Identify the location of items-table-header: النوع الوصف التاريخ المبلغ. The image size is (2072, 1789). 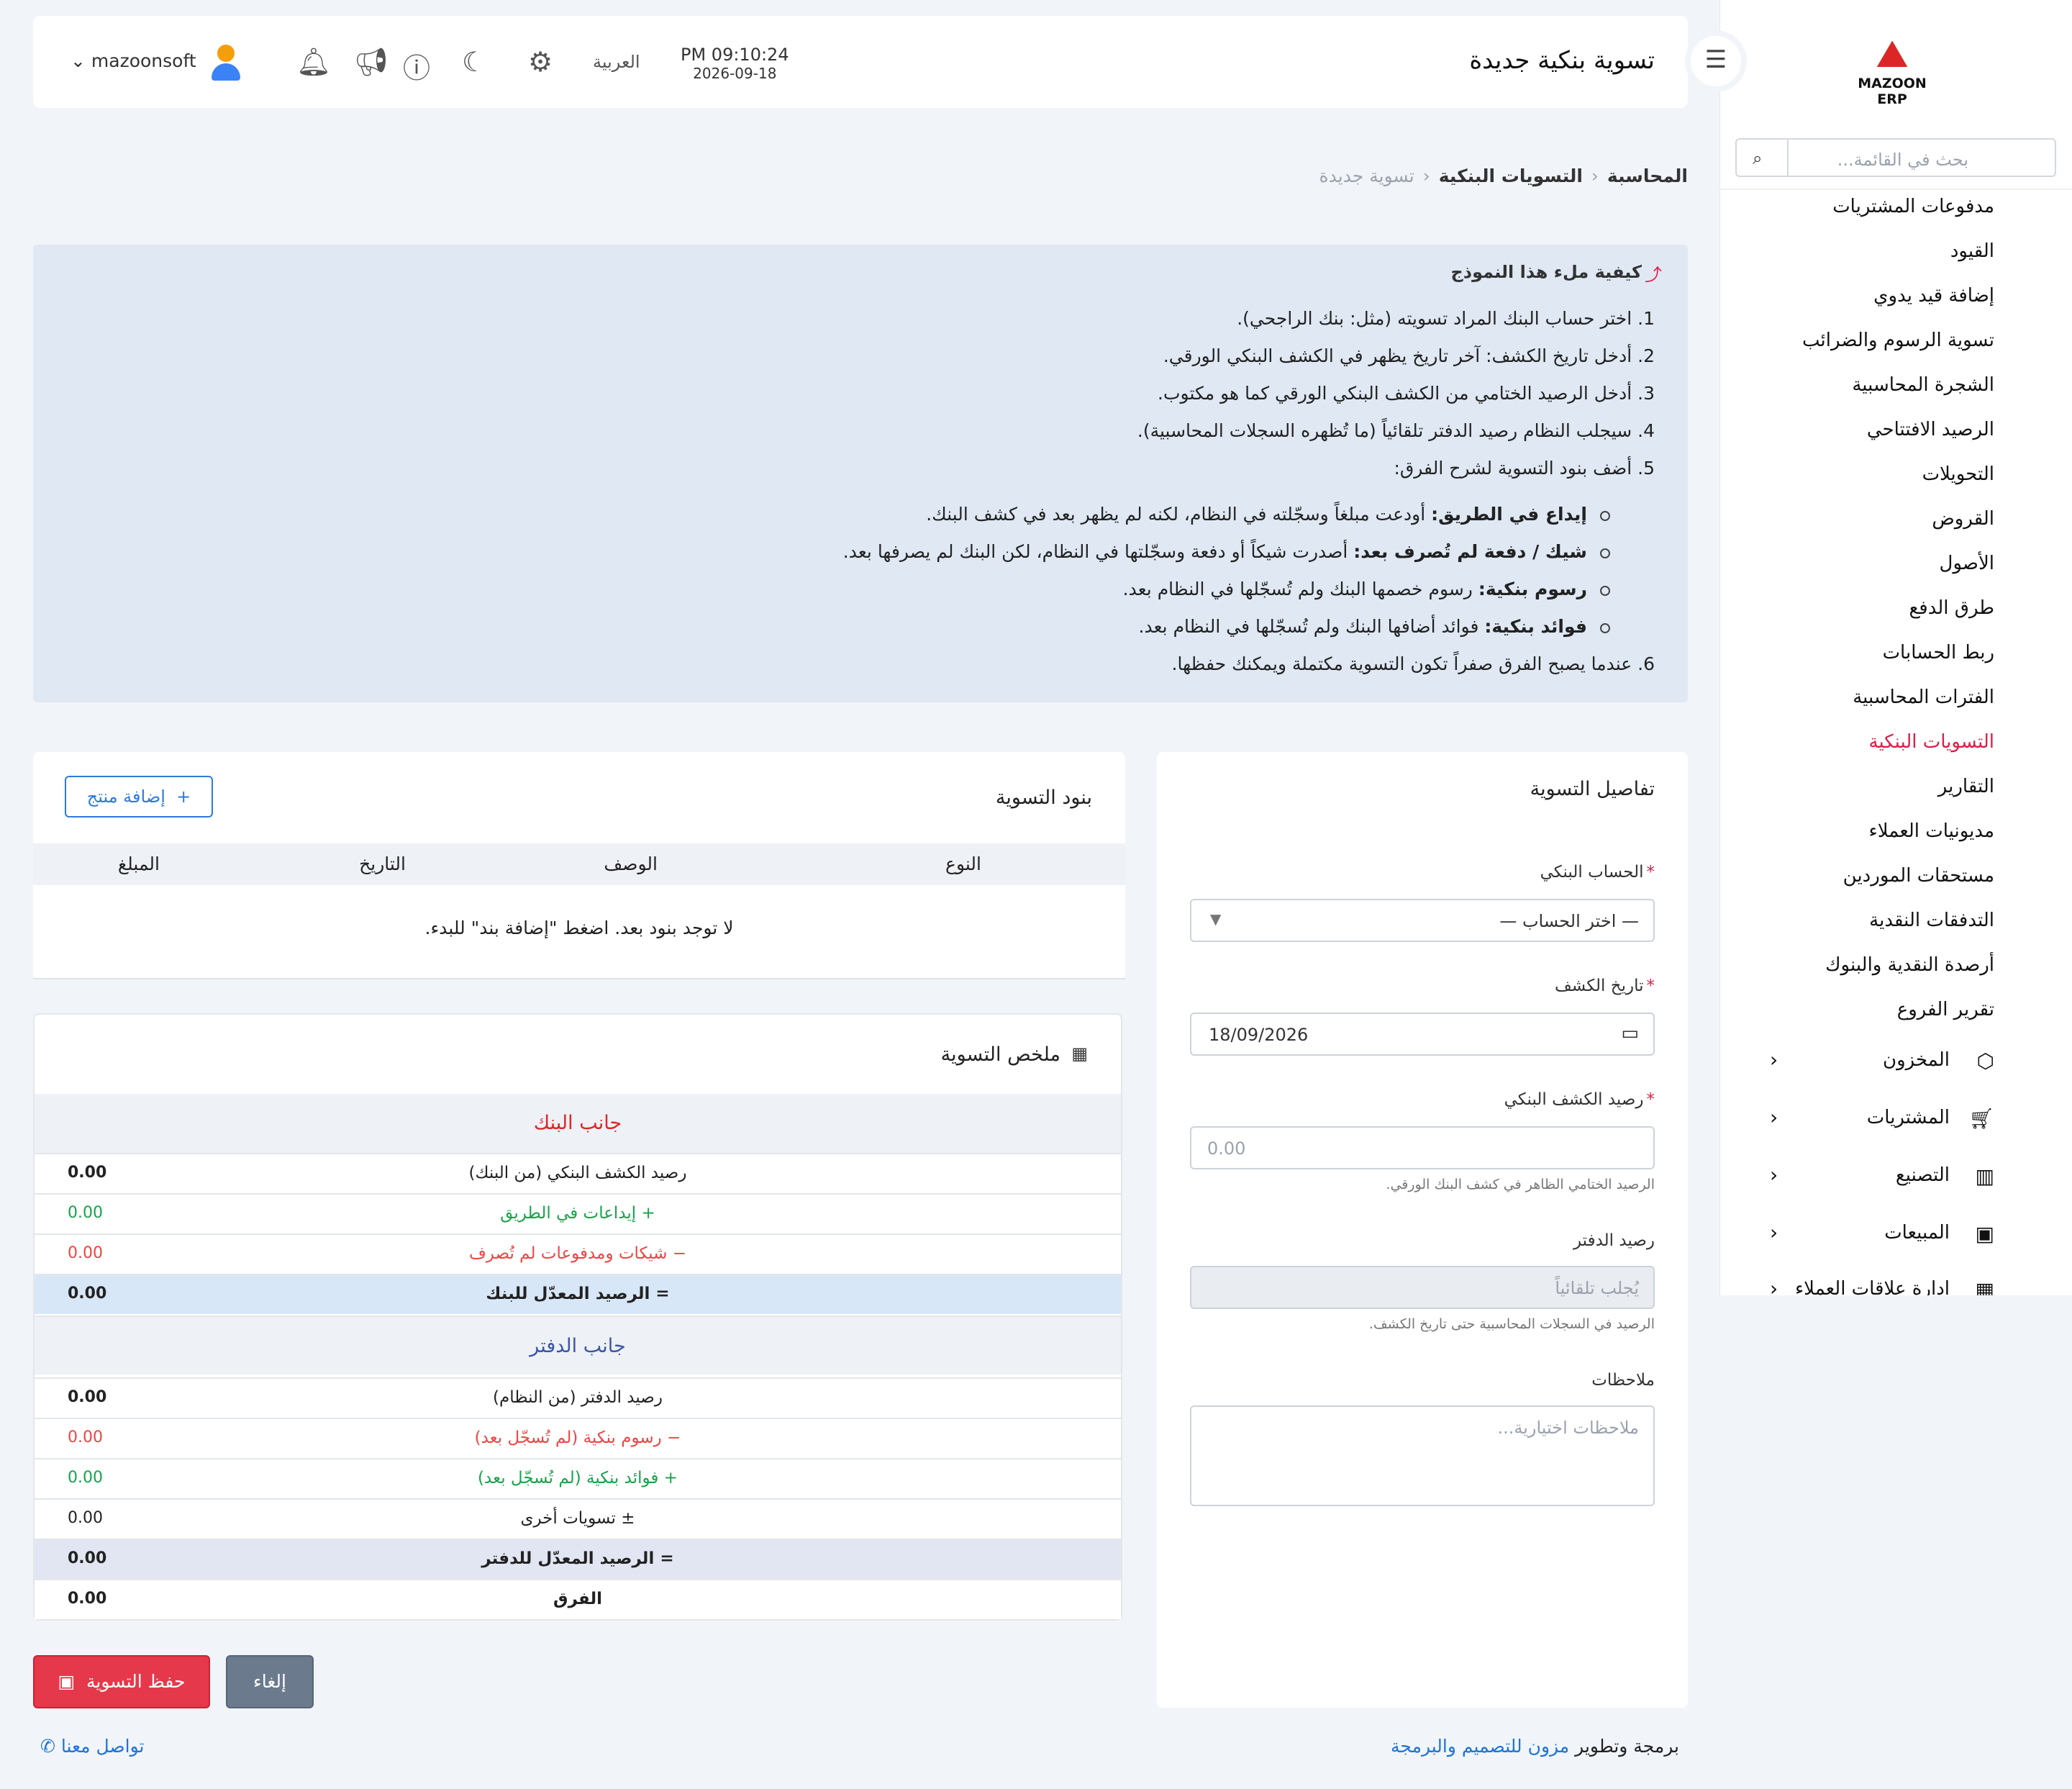
(579, 864).